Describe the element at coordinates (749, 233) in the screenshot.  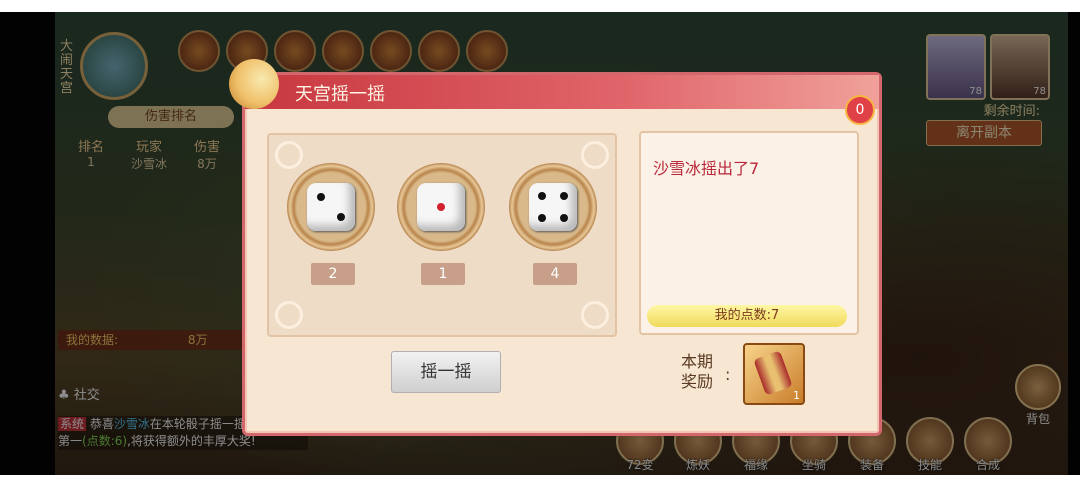
I see `result-panel: 沙雪冰摇出了7 我的点数:7` at that location.